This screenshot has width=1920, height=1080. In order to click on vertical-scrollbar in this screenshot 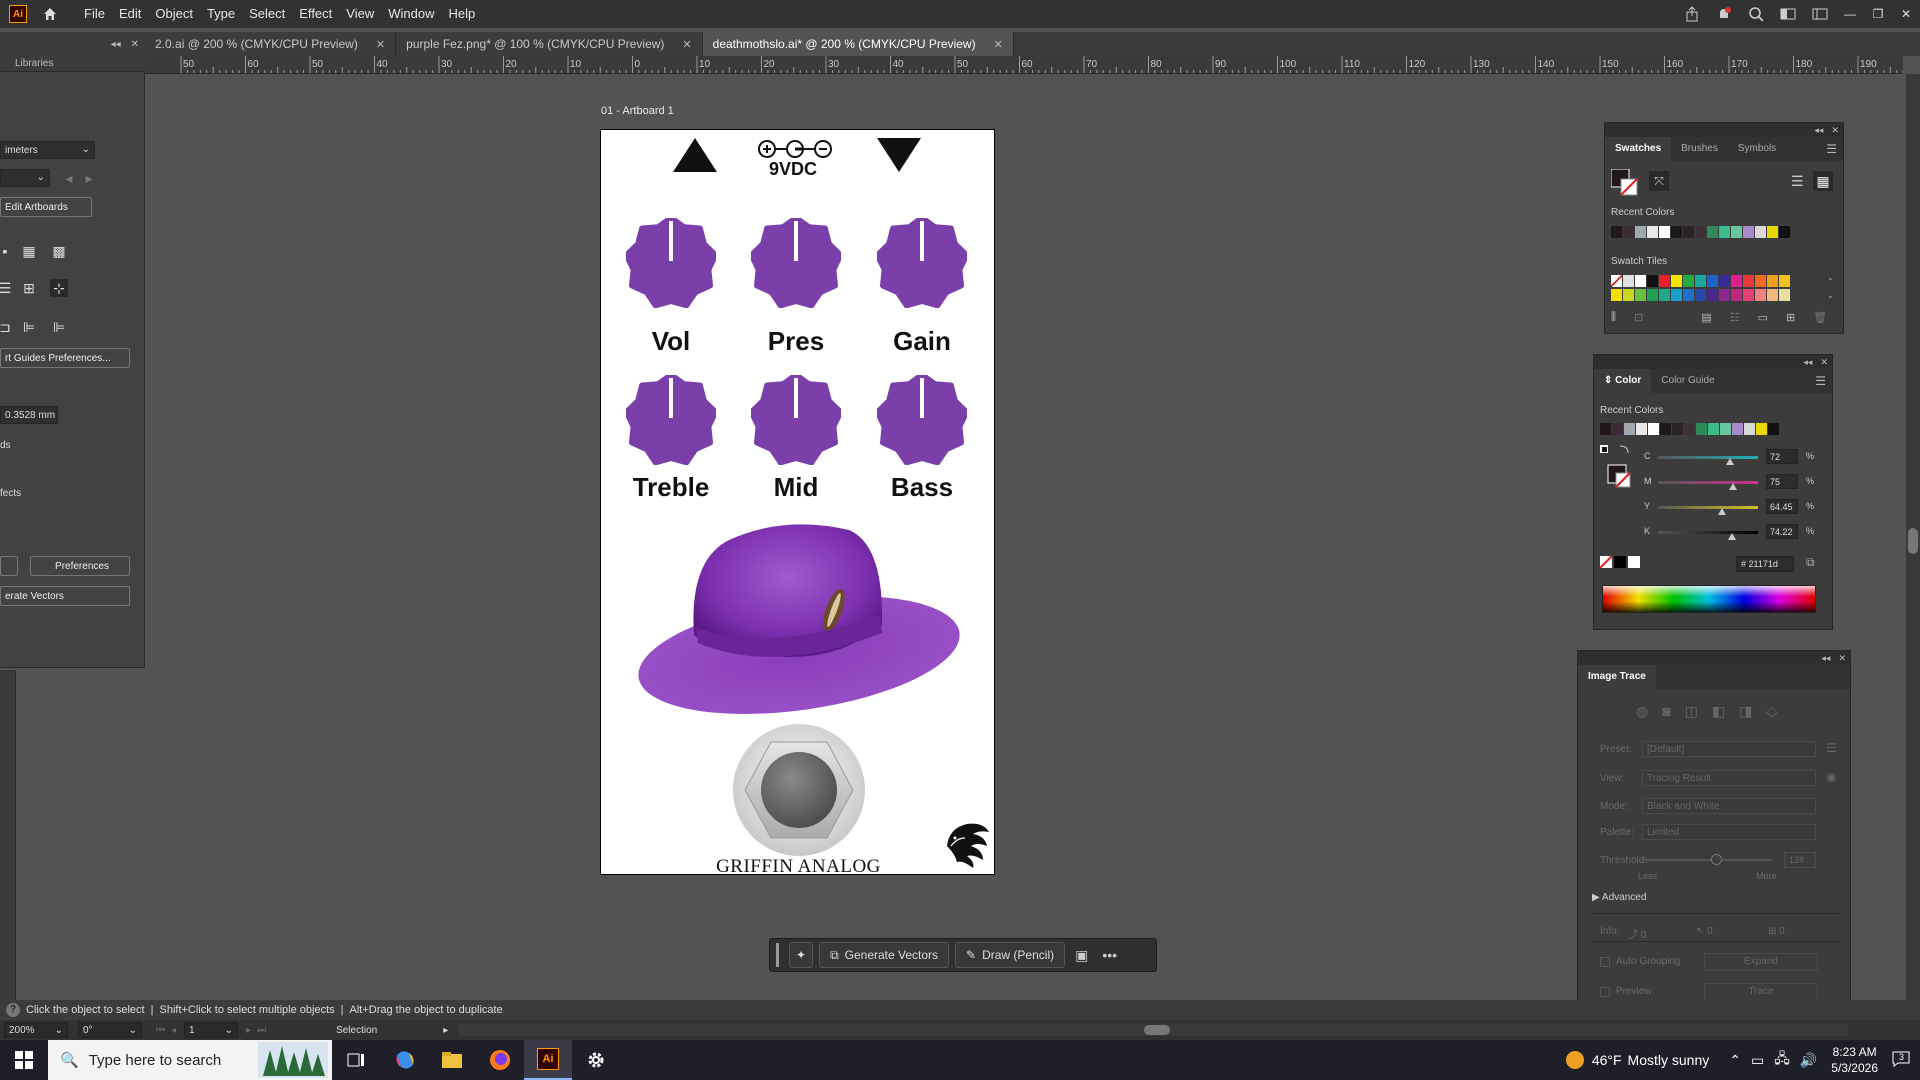, I will do `click(1913, 537)`.